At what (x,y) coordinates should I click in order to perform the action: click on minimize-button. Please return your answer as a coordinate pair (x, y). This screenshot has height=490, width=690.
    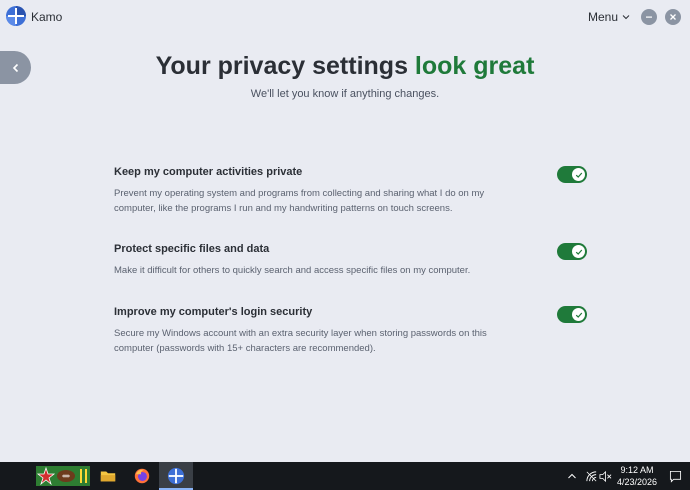
    Looking at the image, I should click on (649, 17).